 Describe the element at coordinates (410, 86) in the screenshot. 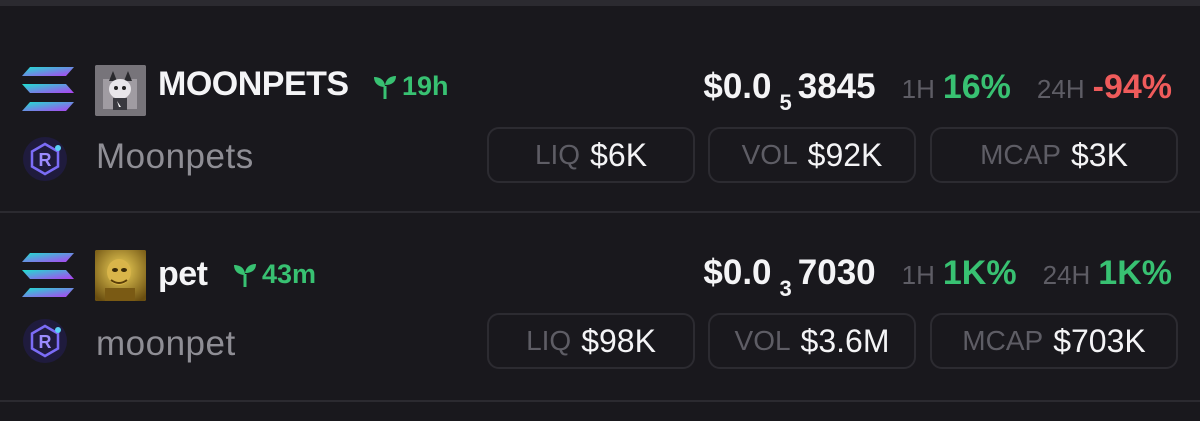

I see `token-age: 19h` at that location.